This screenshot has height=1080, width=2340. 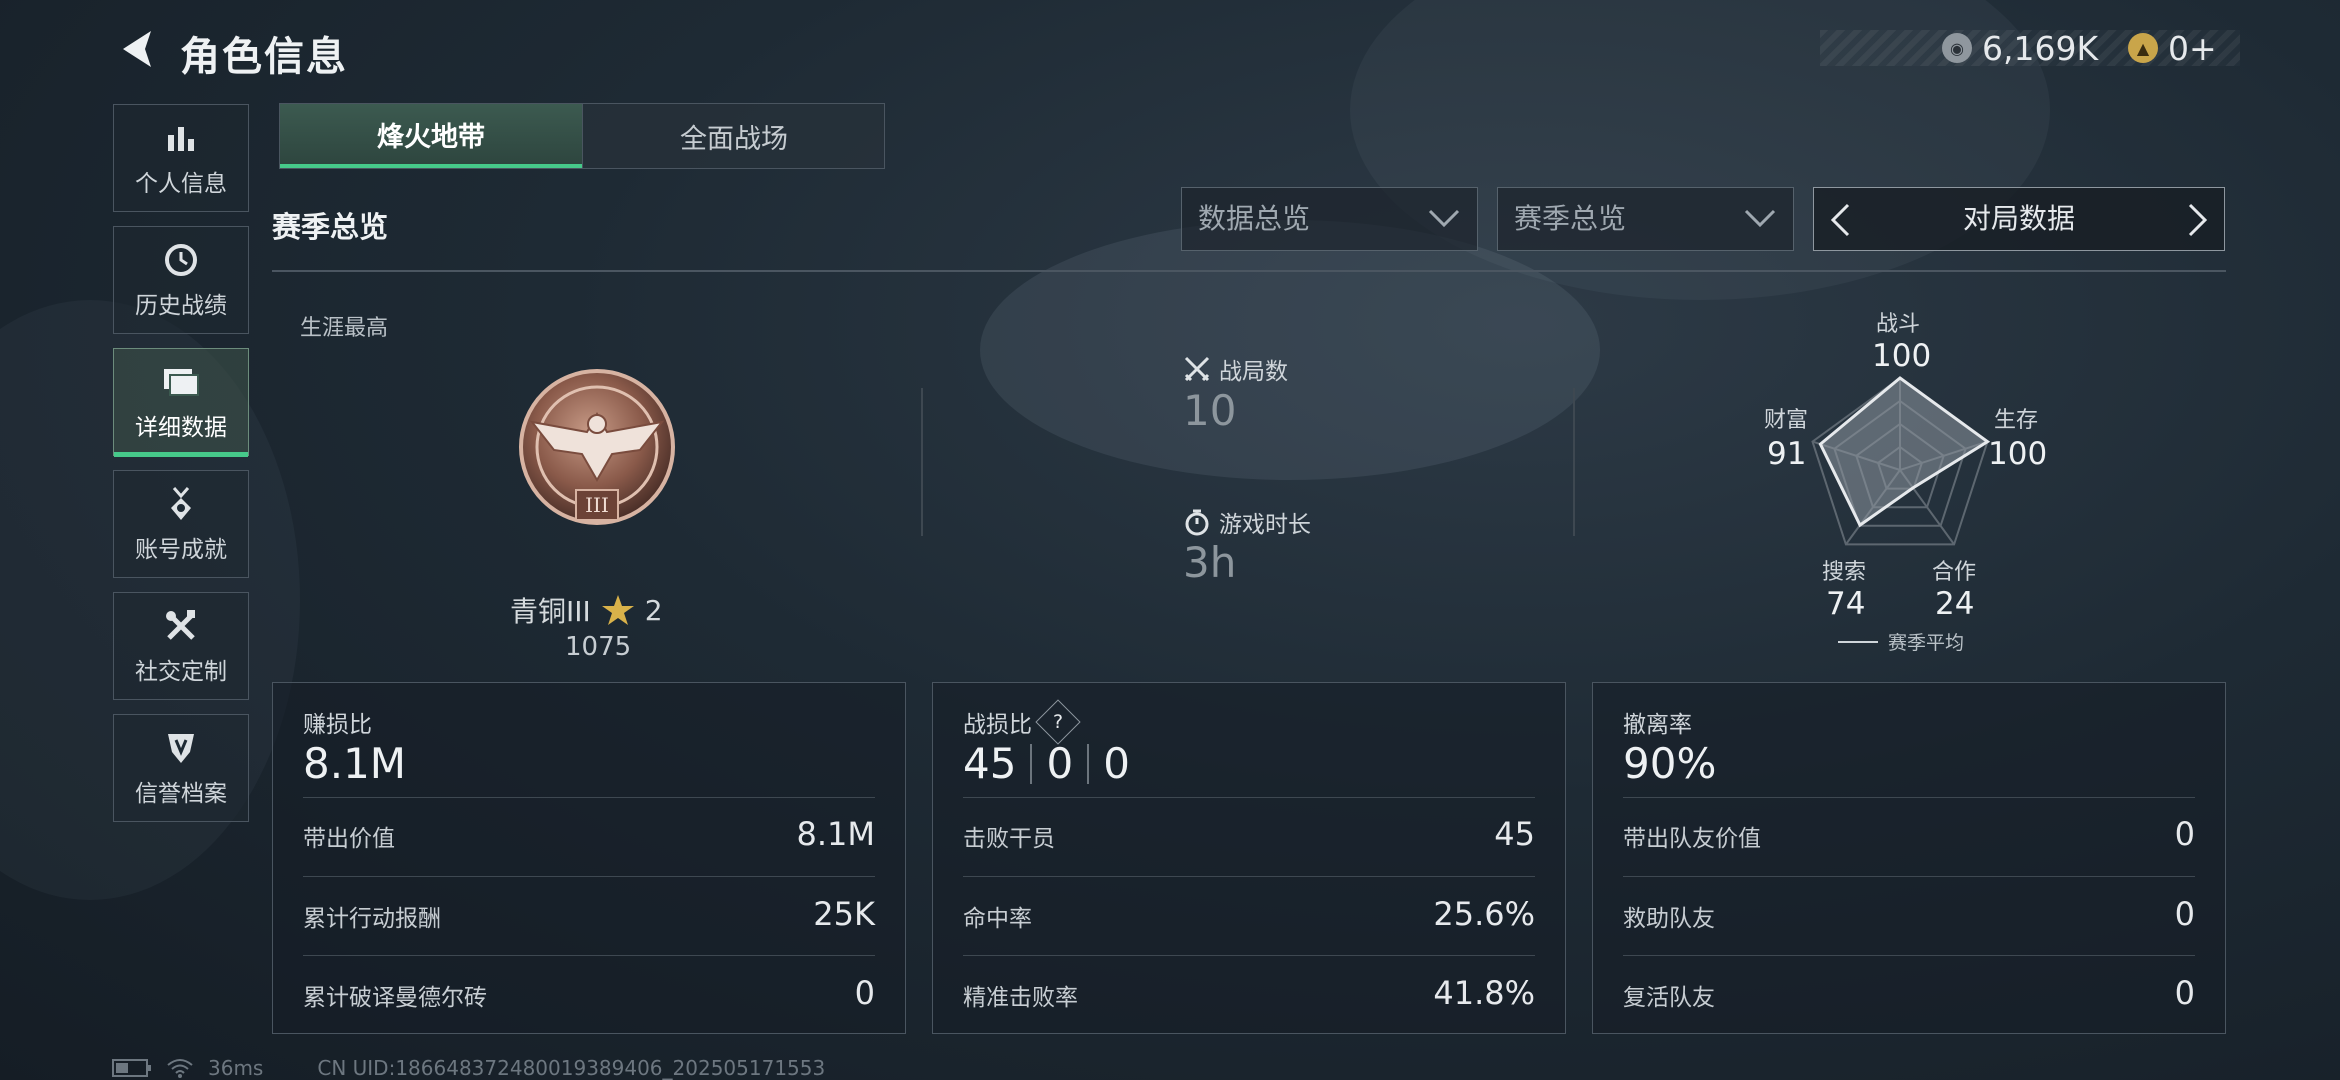 I want to click on sidebar-item-label: 信誉档案, so click(x=181, y=794).